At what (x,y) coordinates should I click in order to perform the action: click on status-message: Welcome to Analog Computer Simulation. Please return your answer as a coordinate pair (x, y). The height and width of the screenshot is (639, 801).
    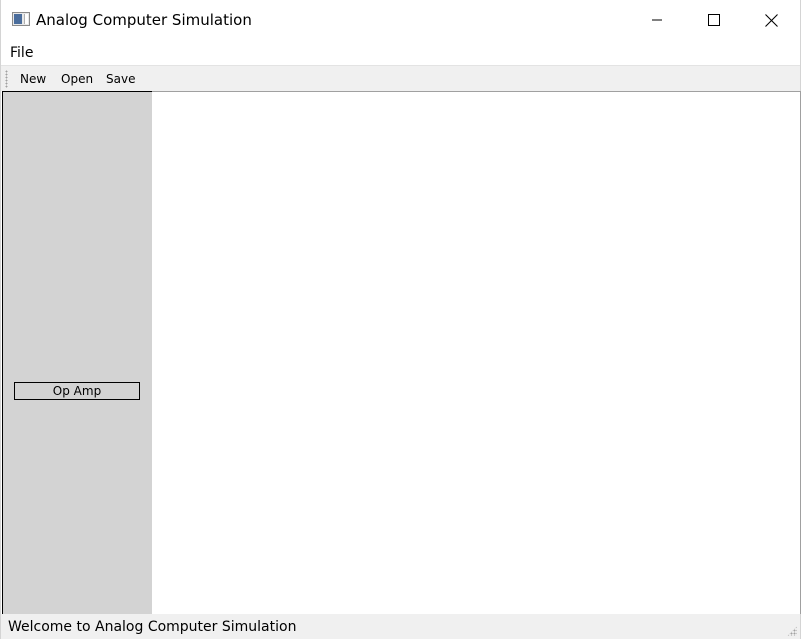
    Looking at the image, I should click on (152, 627).